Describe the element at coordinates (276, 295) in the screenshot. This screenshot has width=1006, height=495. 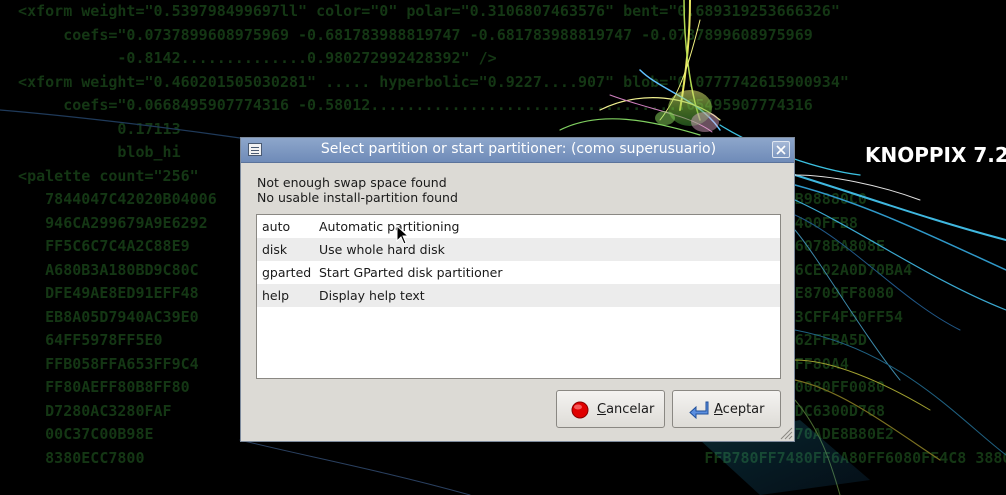
I see `option-tag: help` at that location.